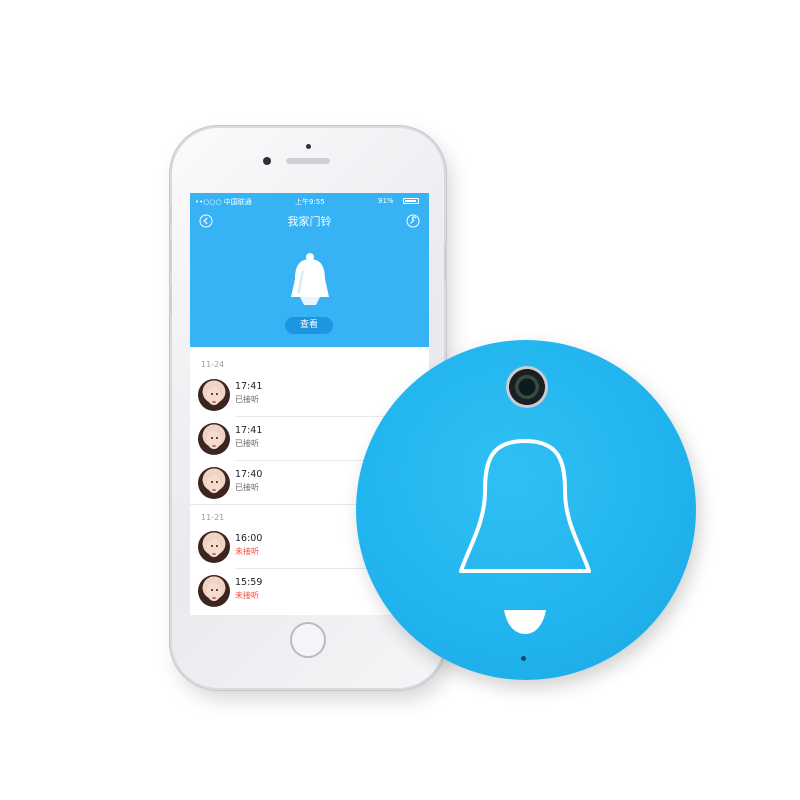  I want to click on volume-up-button, so click(170, 257).